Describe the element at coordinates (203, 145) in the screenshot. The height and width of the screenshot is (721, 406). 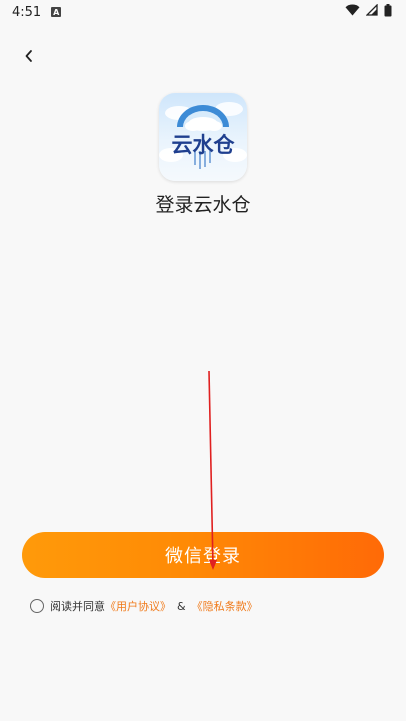
I see `logo-text: 云水仓` at that location.